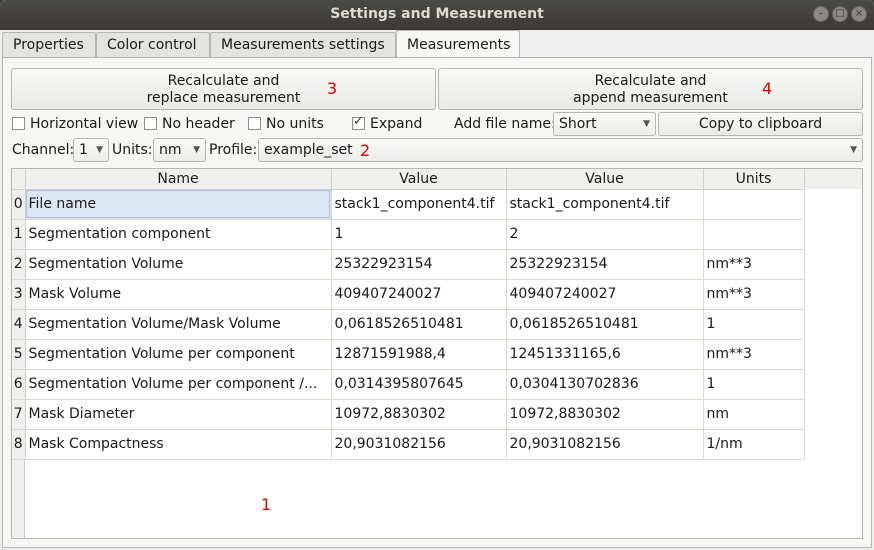 The image size is (874, 550). What do you see at coordinates (178, 179) in the screenshot?
I see `column-header-name: Name` at bounding box center [178, 179].